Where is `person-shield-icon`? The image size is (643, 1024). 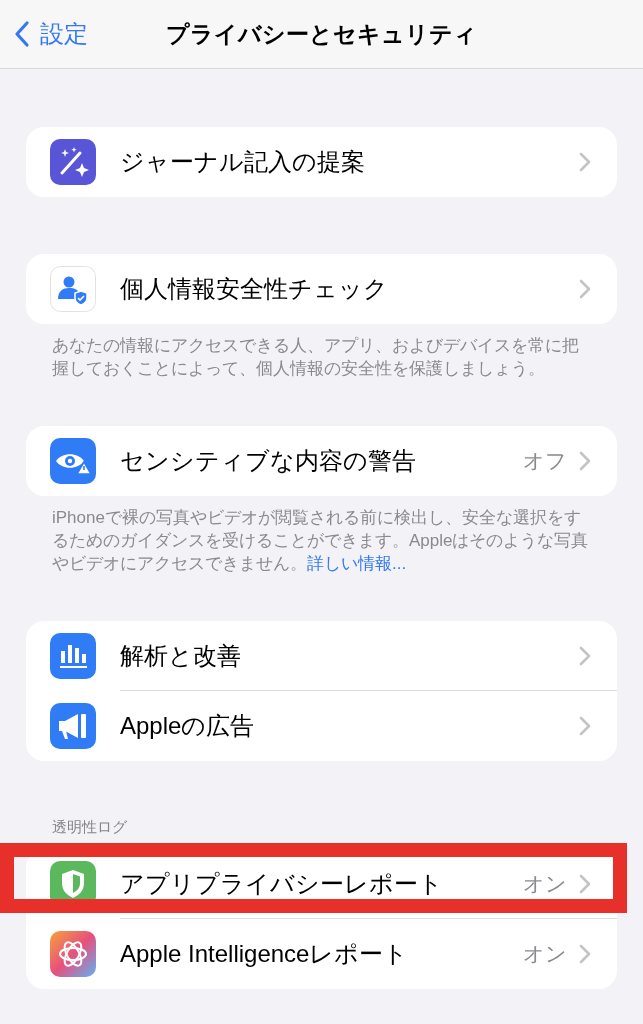
person-shield-icon is located at coordinates (73, 289).